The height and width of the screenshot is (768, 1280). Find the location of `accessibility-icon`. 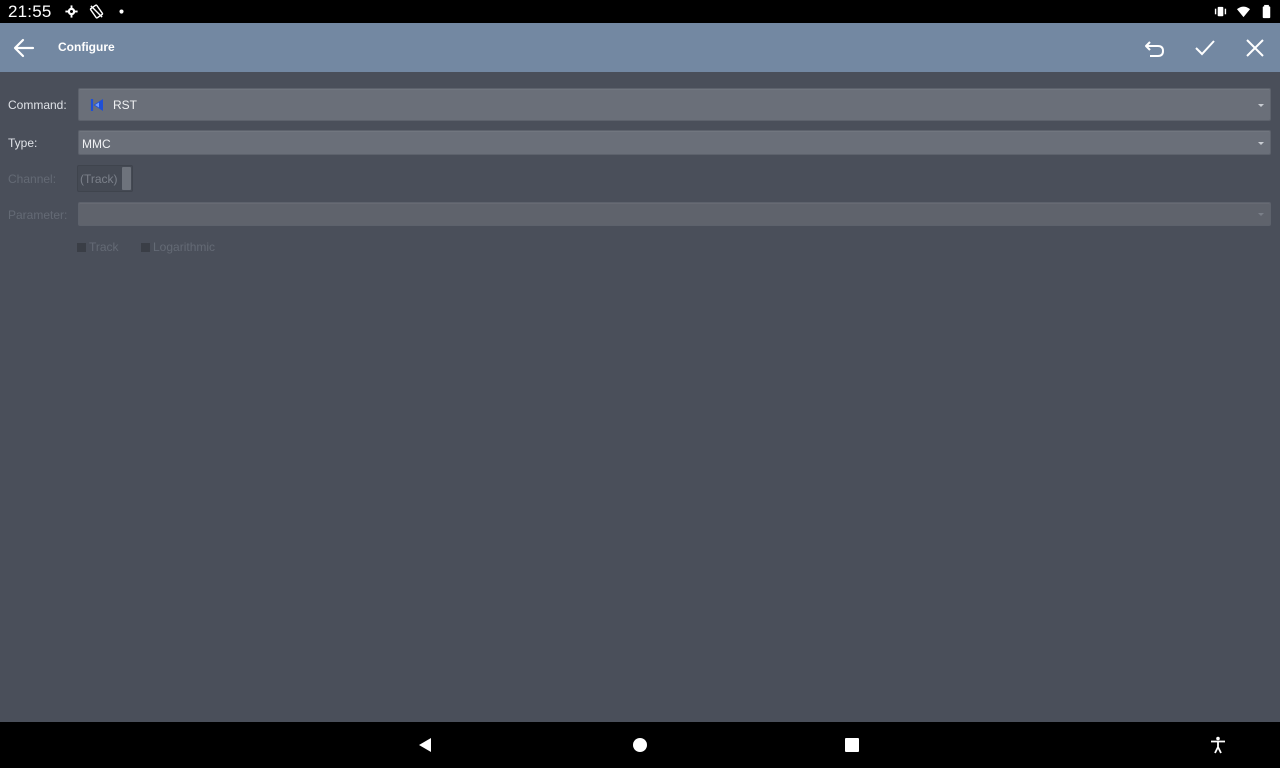

accessibility-icon is located at coordinates (1218, 745).